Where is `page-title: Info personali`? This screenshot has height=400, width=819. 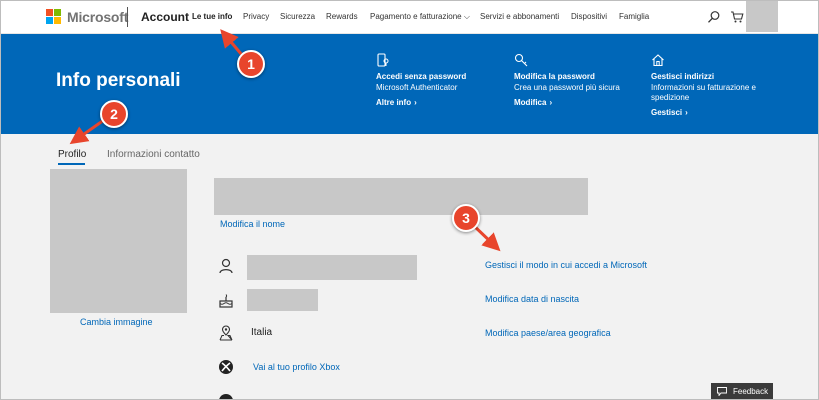
page-title: Info personali is located at coordinates (118, 80).